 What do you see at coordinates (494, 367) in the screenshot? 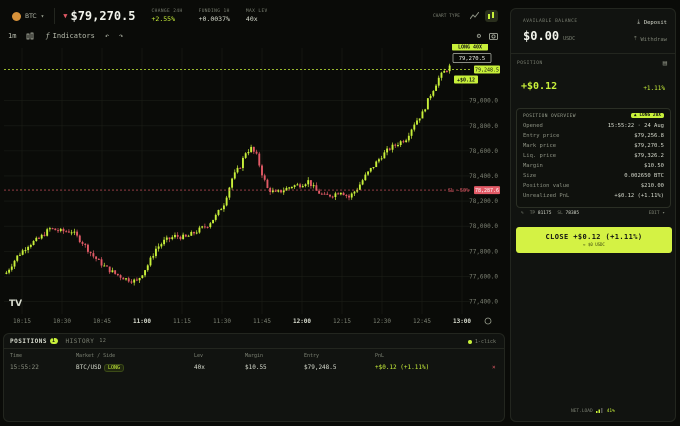
I see `close-position-icon: ×` at bounding box center [494, 367].